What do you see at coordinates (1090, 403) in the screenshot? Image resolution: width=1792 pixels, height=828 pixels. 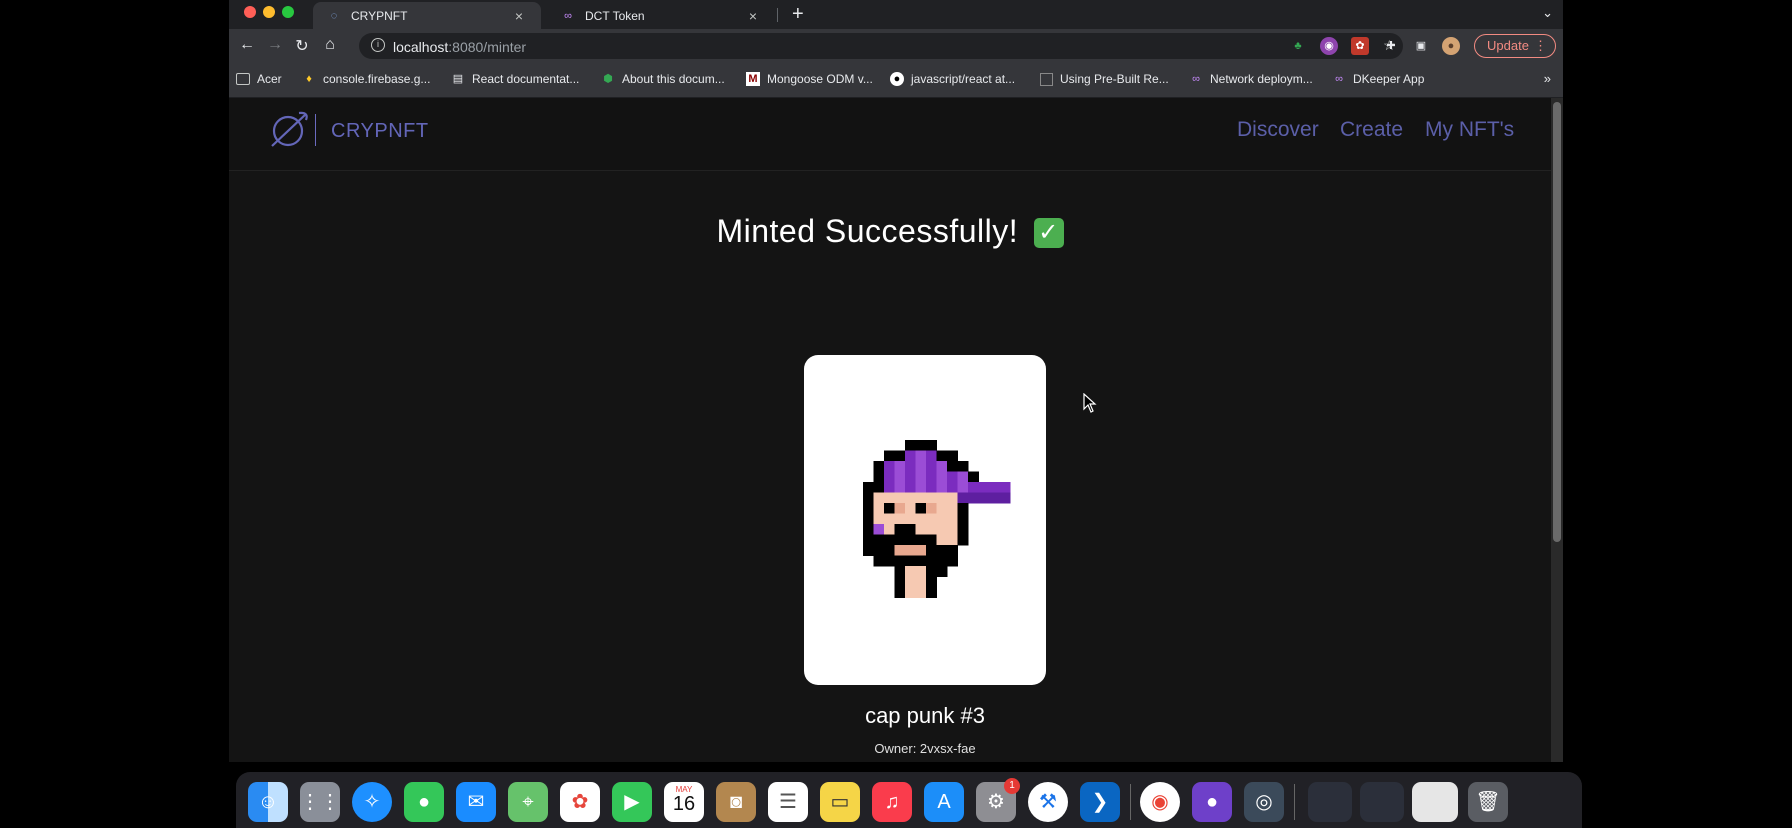 I see `mouse-cursor-icon` at bounding box center [1090, 403].